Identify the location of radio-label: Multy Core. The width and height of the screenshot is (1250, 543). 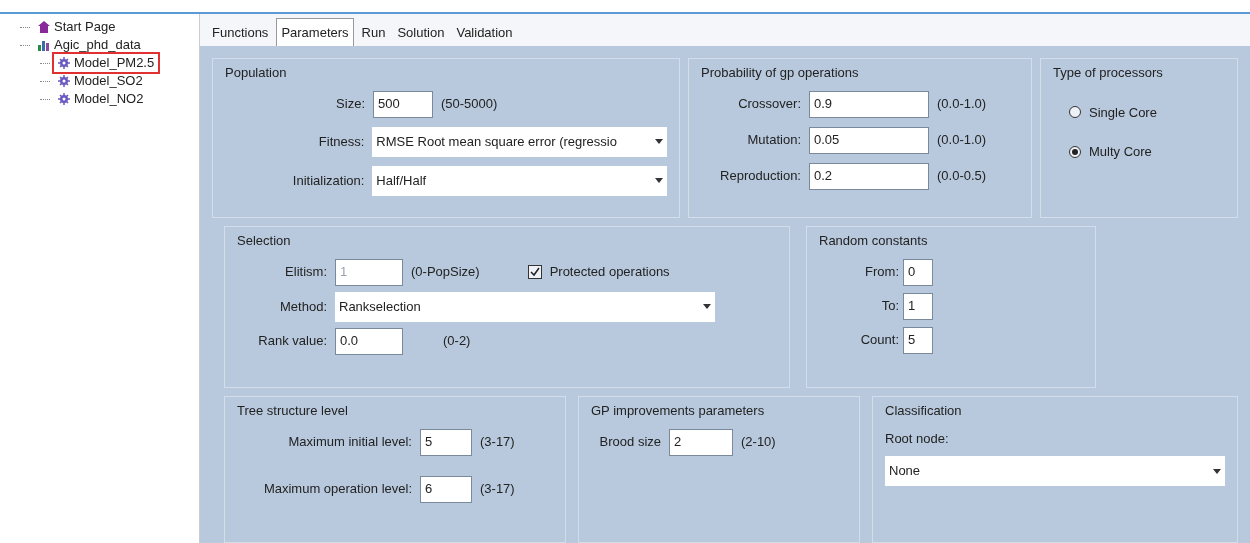
(1120, 152).